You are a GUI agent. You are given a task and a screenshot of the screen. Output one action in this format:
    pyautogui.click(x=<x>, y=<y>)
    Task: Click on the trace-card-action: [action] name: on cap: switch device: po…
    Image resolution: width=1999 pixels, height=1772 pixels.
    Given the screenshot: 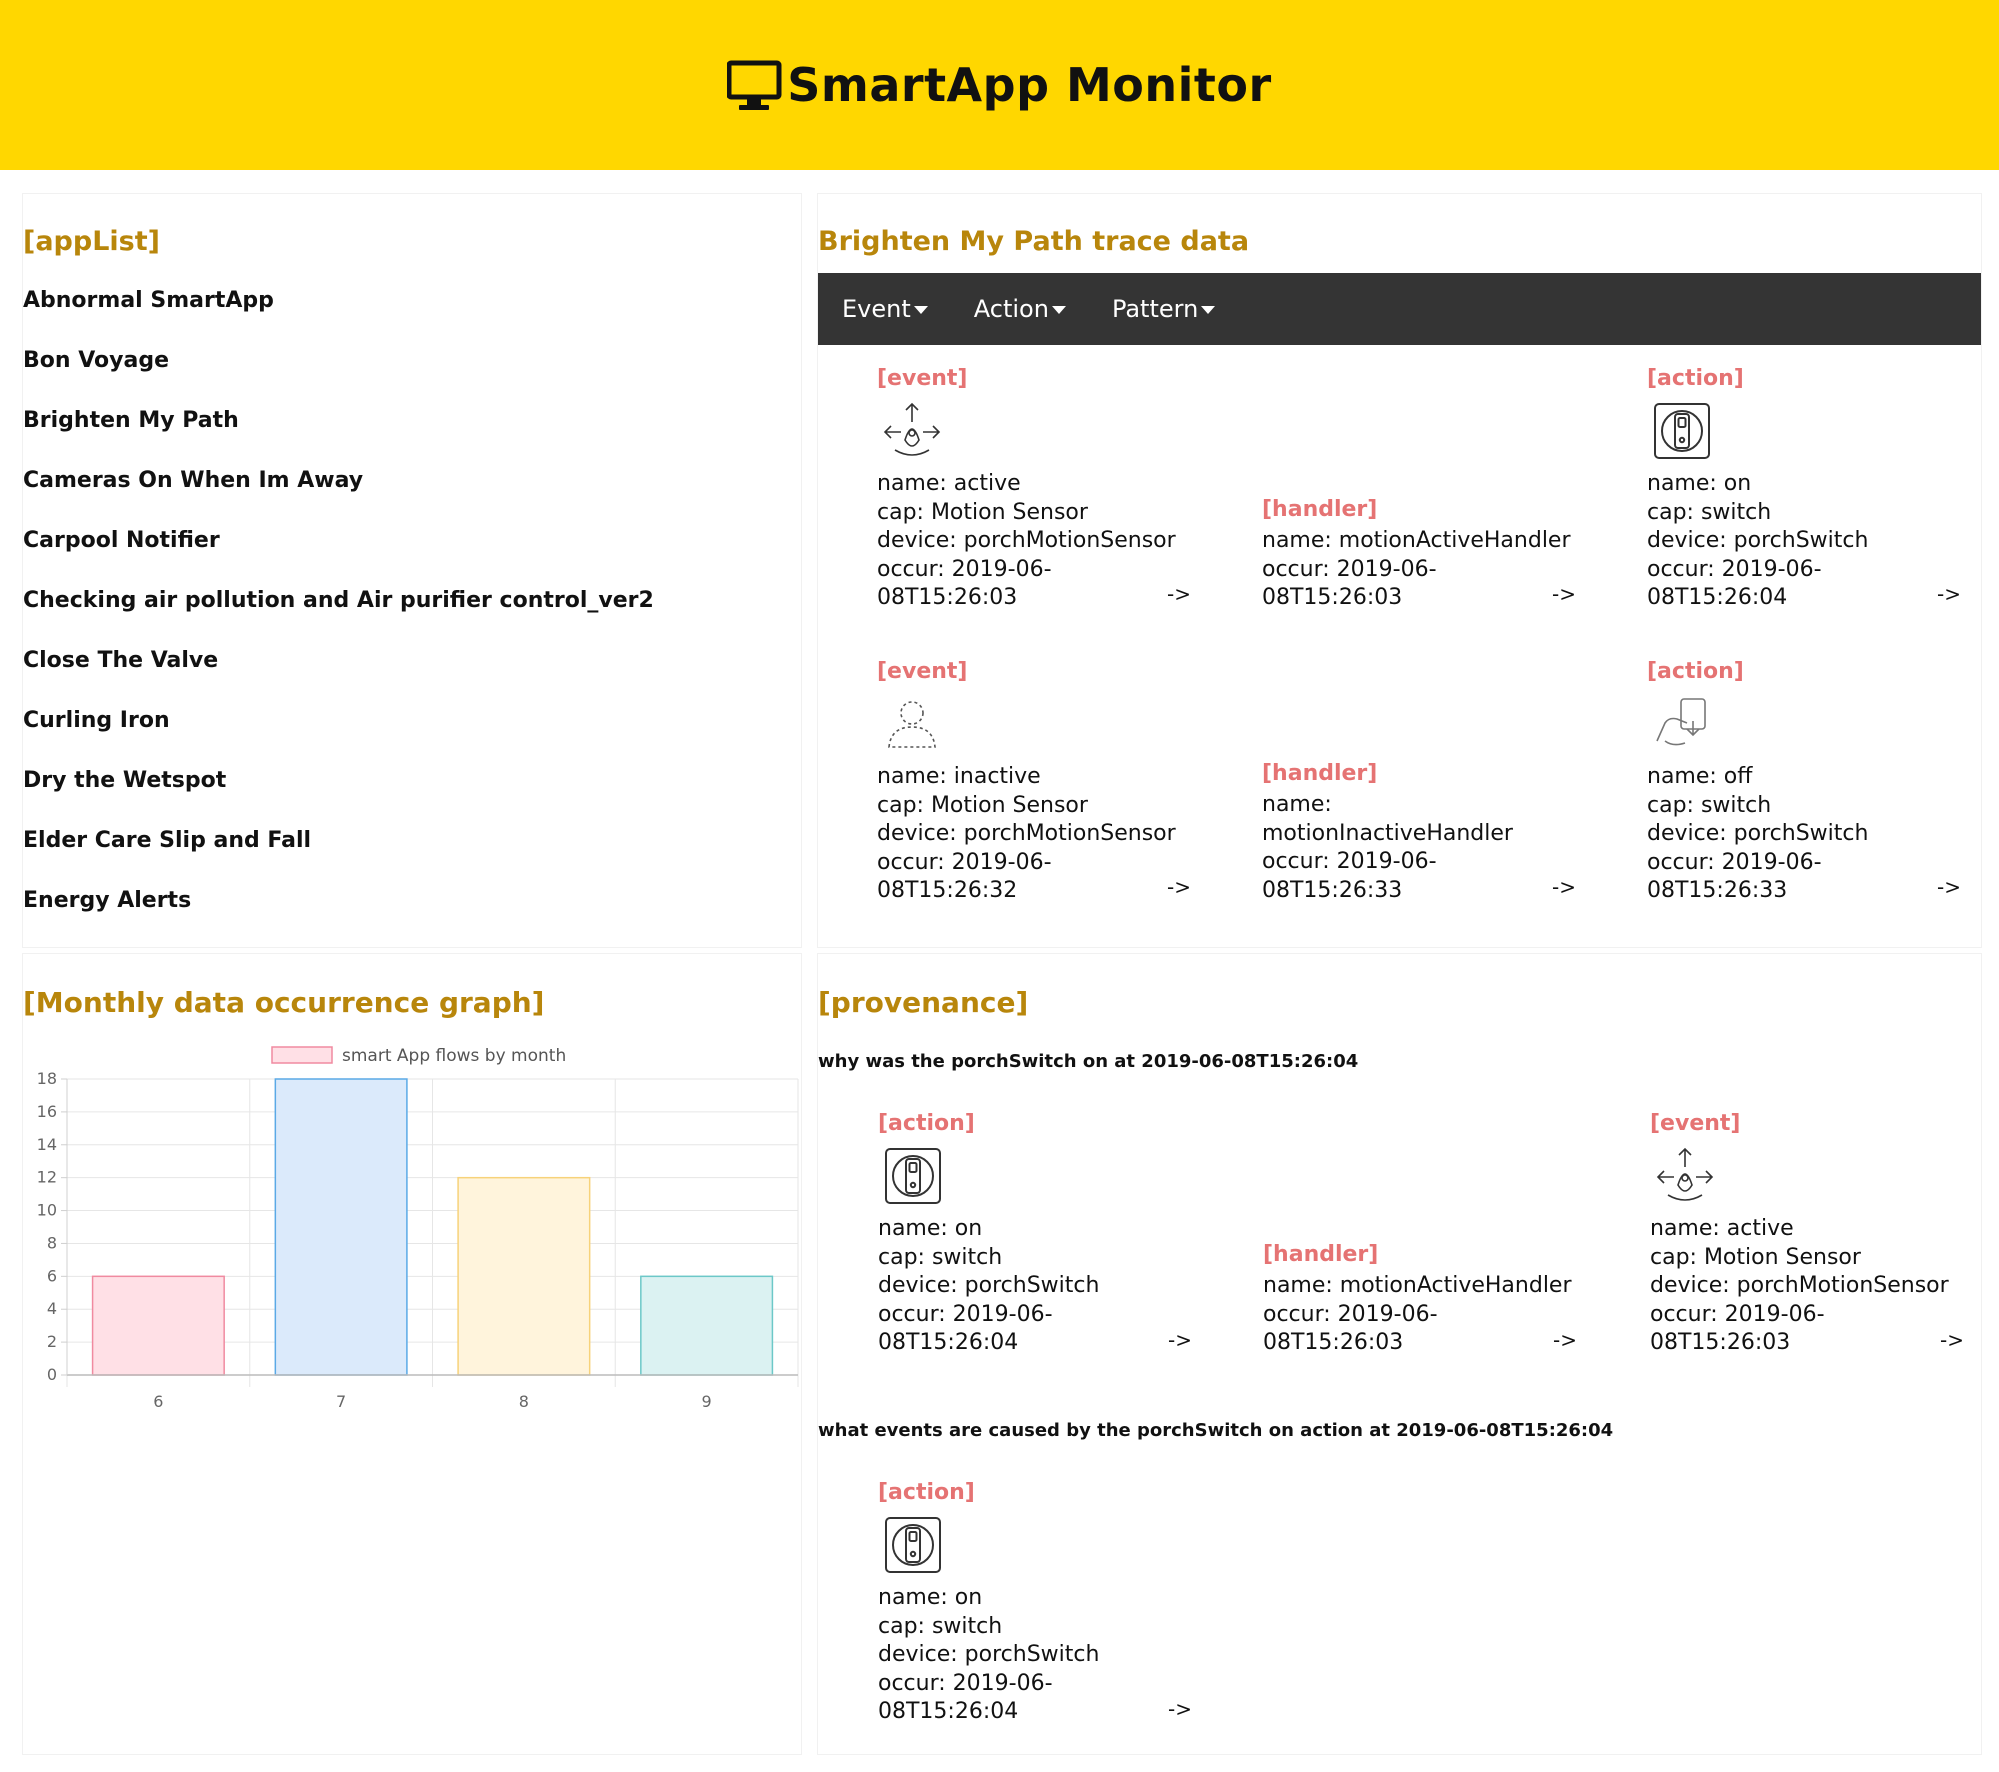 What is the action you would take?
    pyautogui.click(x=1797, y=489)
    